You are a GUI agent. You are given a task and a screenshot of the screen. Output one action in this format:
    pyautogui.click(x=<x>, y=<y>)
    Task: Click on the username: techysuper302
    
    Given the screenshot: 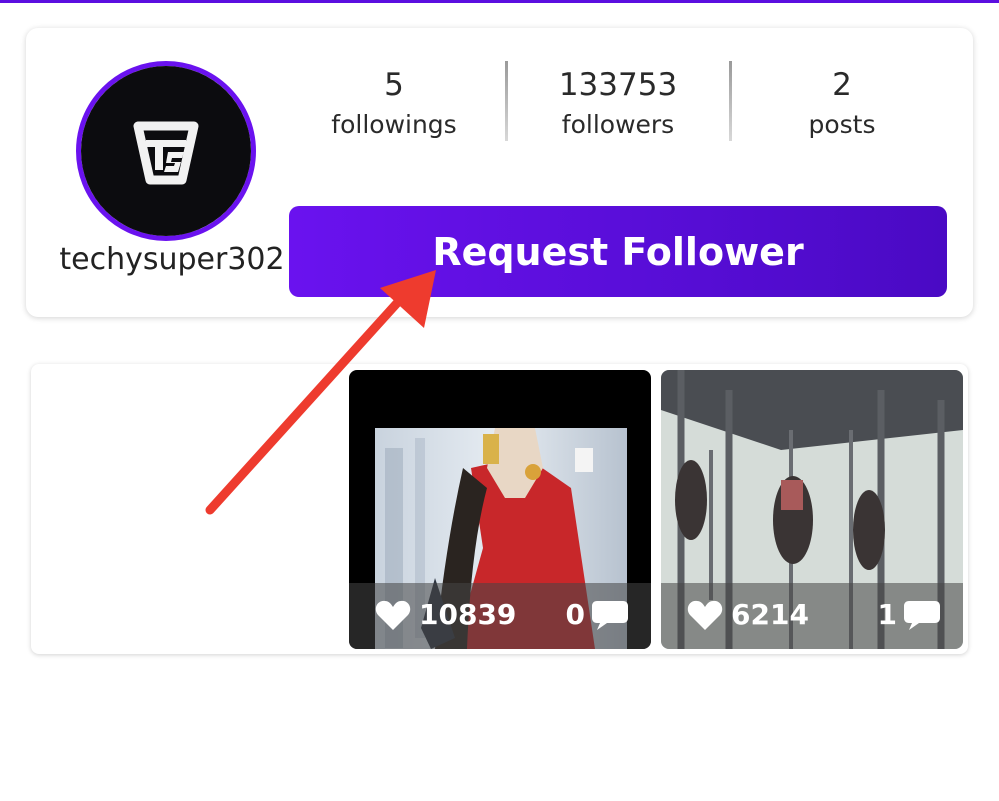 What is the action you would take?
    pyautogui.click(x=172, y=259)
    